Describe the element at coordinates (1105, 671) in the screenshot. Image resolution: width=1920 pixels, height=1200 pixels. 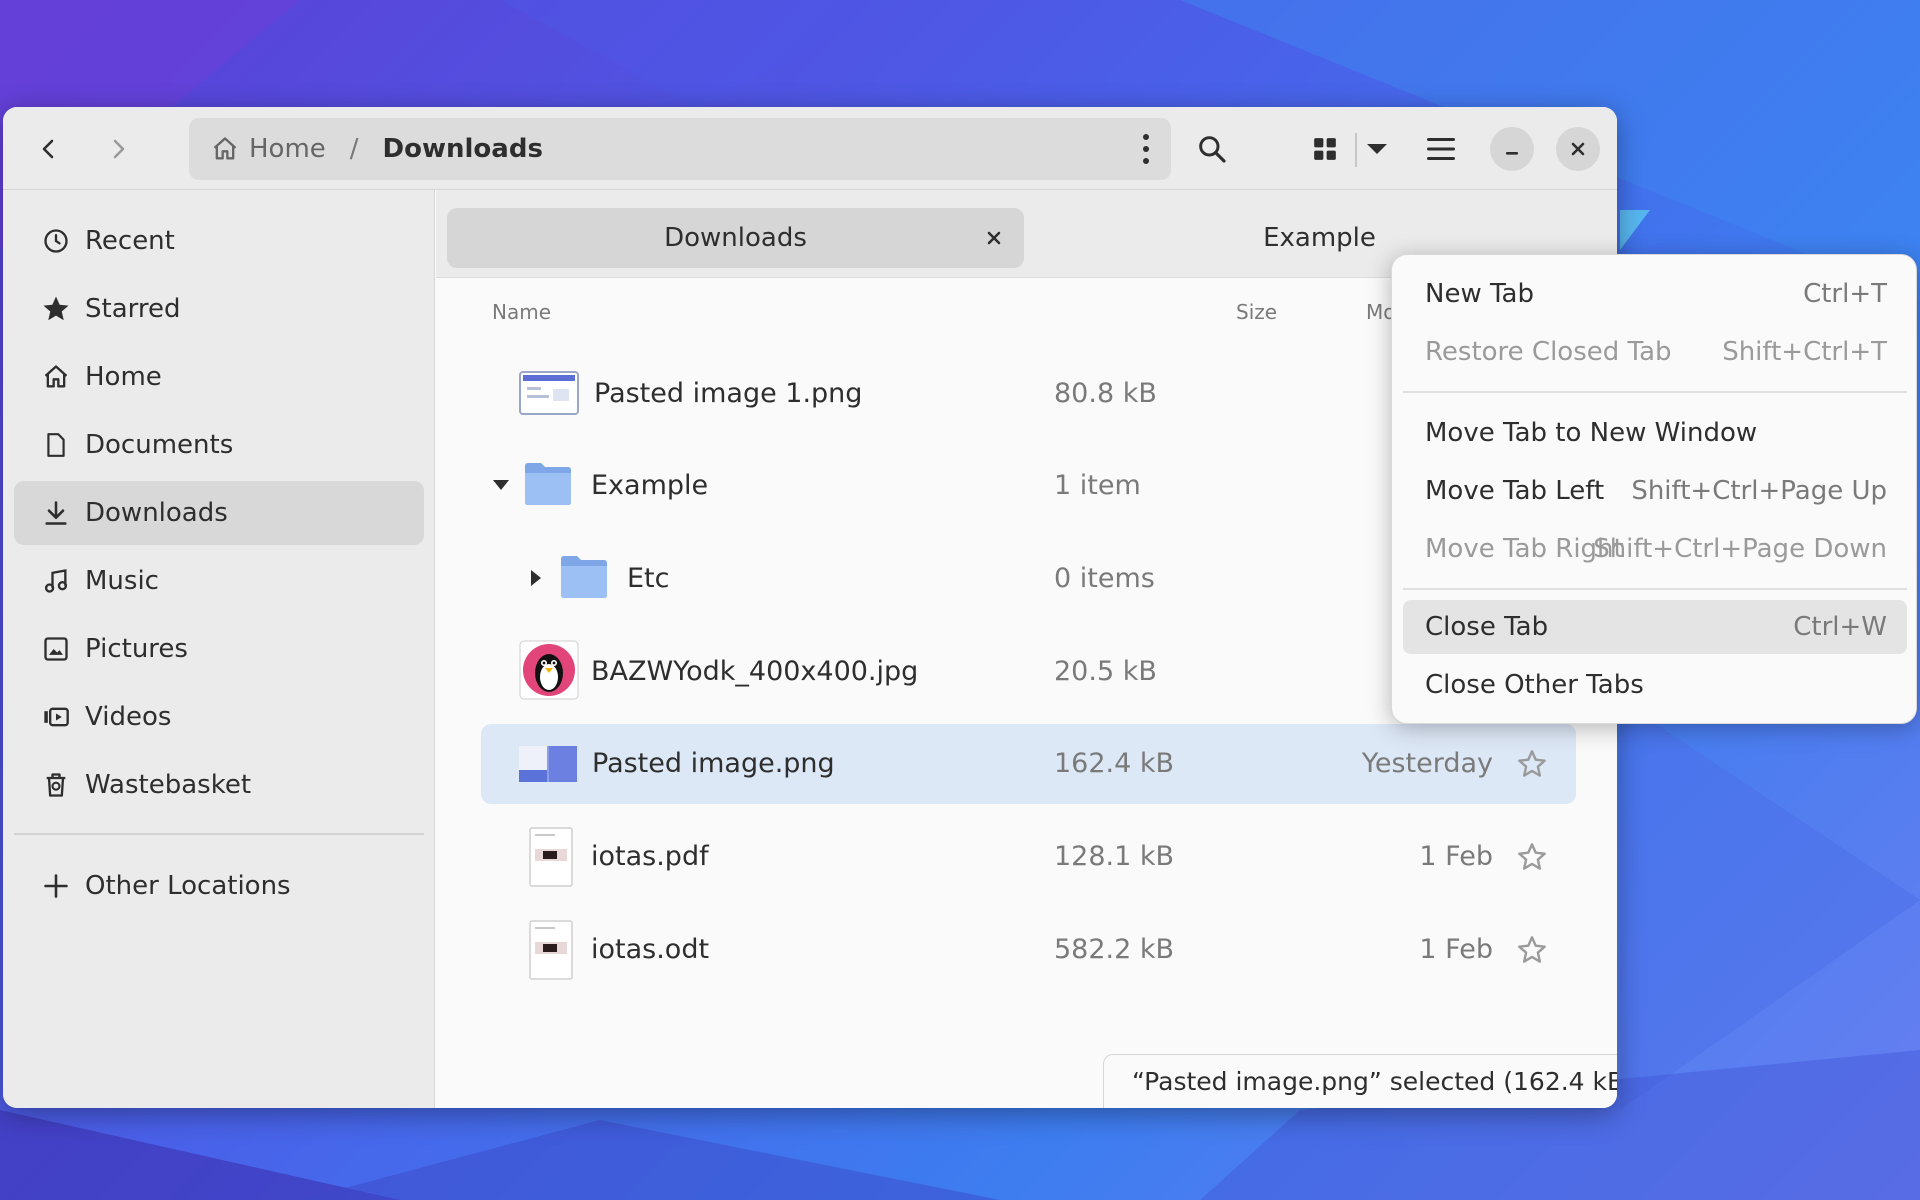
I see `file-size: 20.5 kB` at that location.